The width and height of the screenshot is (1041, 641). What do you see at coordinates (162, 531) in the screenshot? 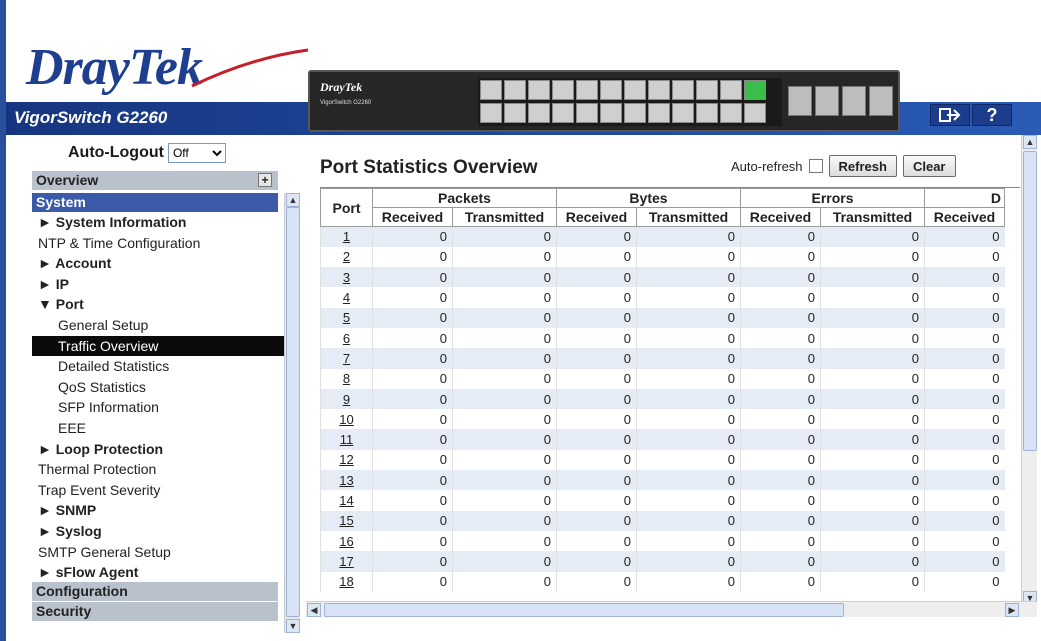
I see `sidebar-item: ► Syslog` at bounding box center [162, 531].